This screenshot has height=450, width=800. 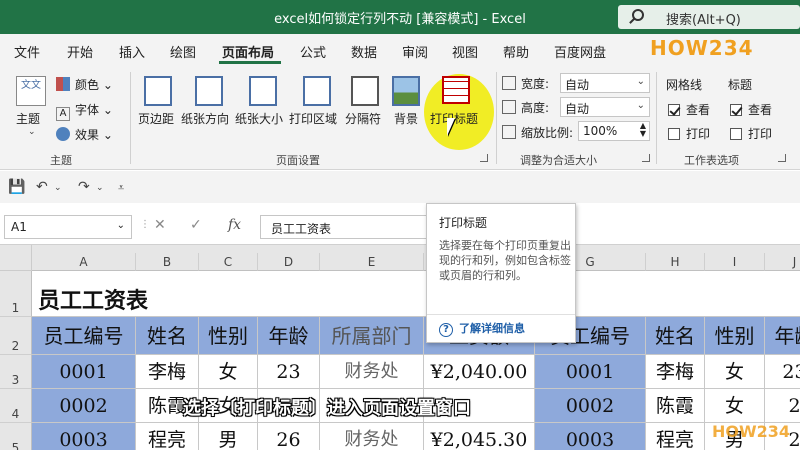 I want to click on tab-insert: 插入, so click(x=132, y=51).